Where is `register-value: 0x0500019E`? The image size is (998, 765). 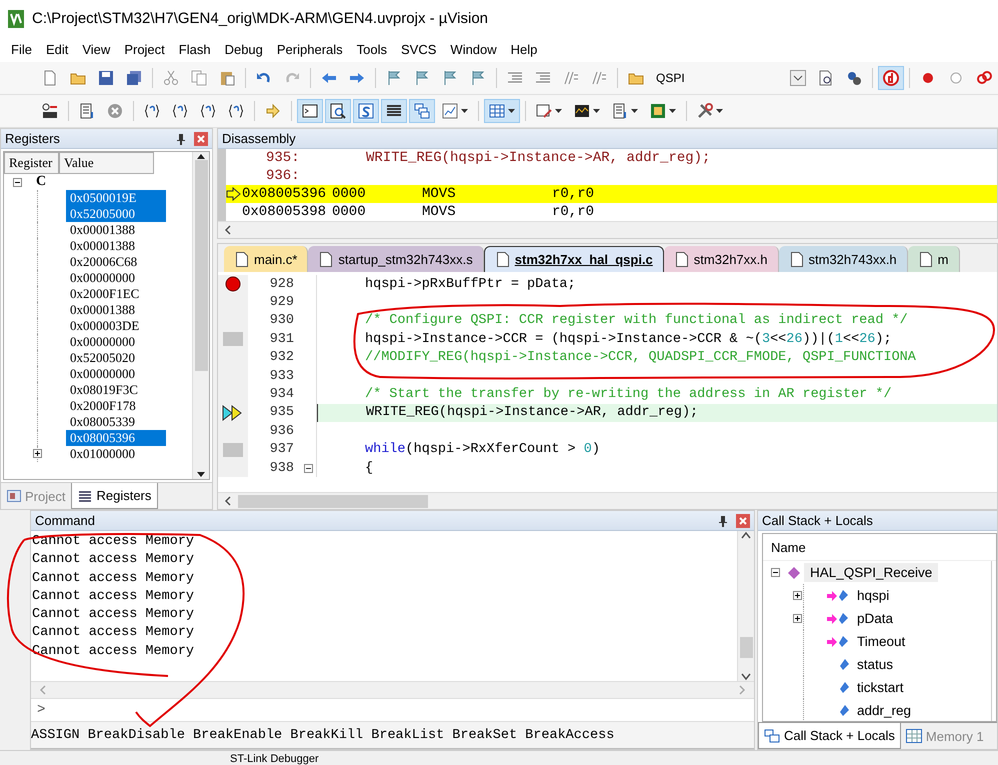
register-value: 0x0500019E is located at coordinates (116, 198).